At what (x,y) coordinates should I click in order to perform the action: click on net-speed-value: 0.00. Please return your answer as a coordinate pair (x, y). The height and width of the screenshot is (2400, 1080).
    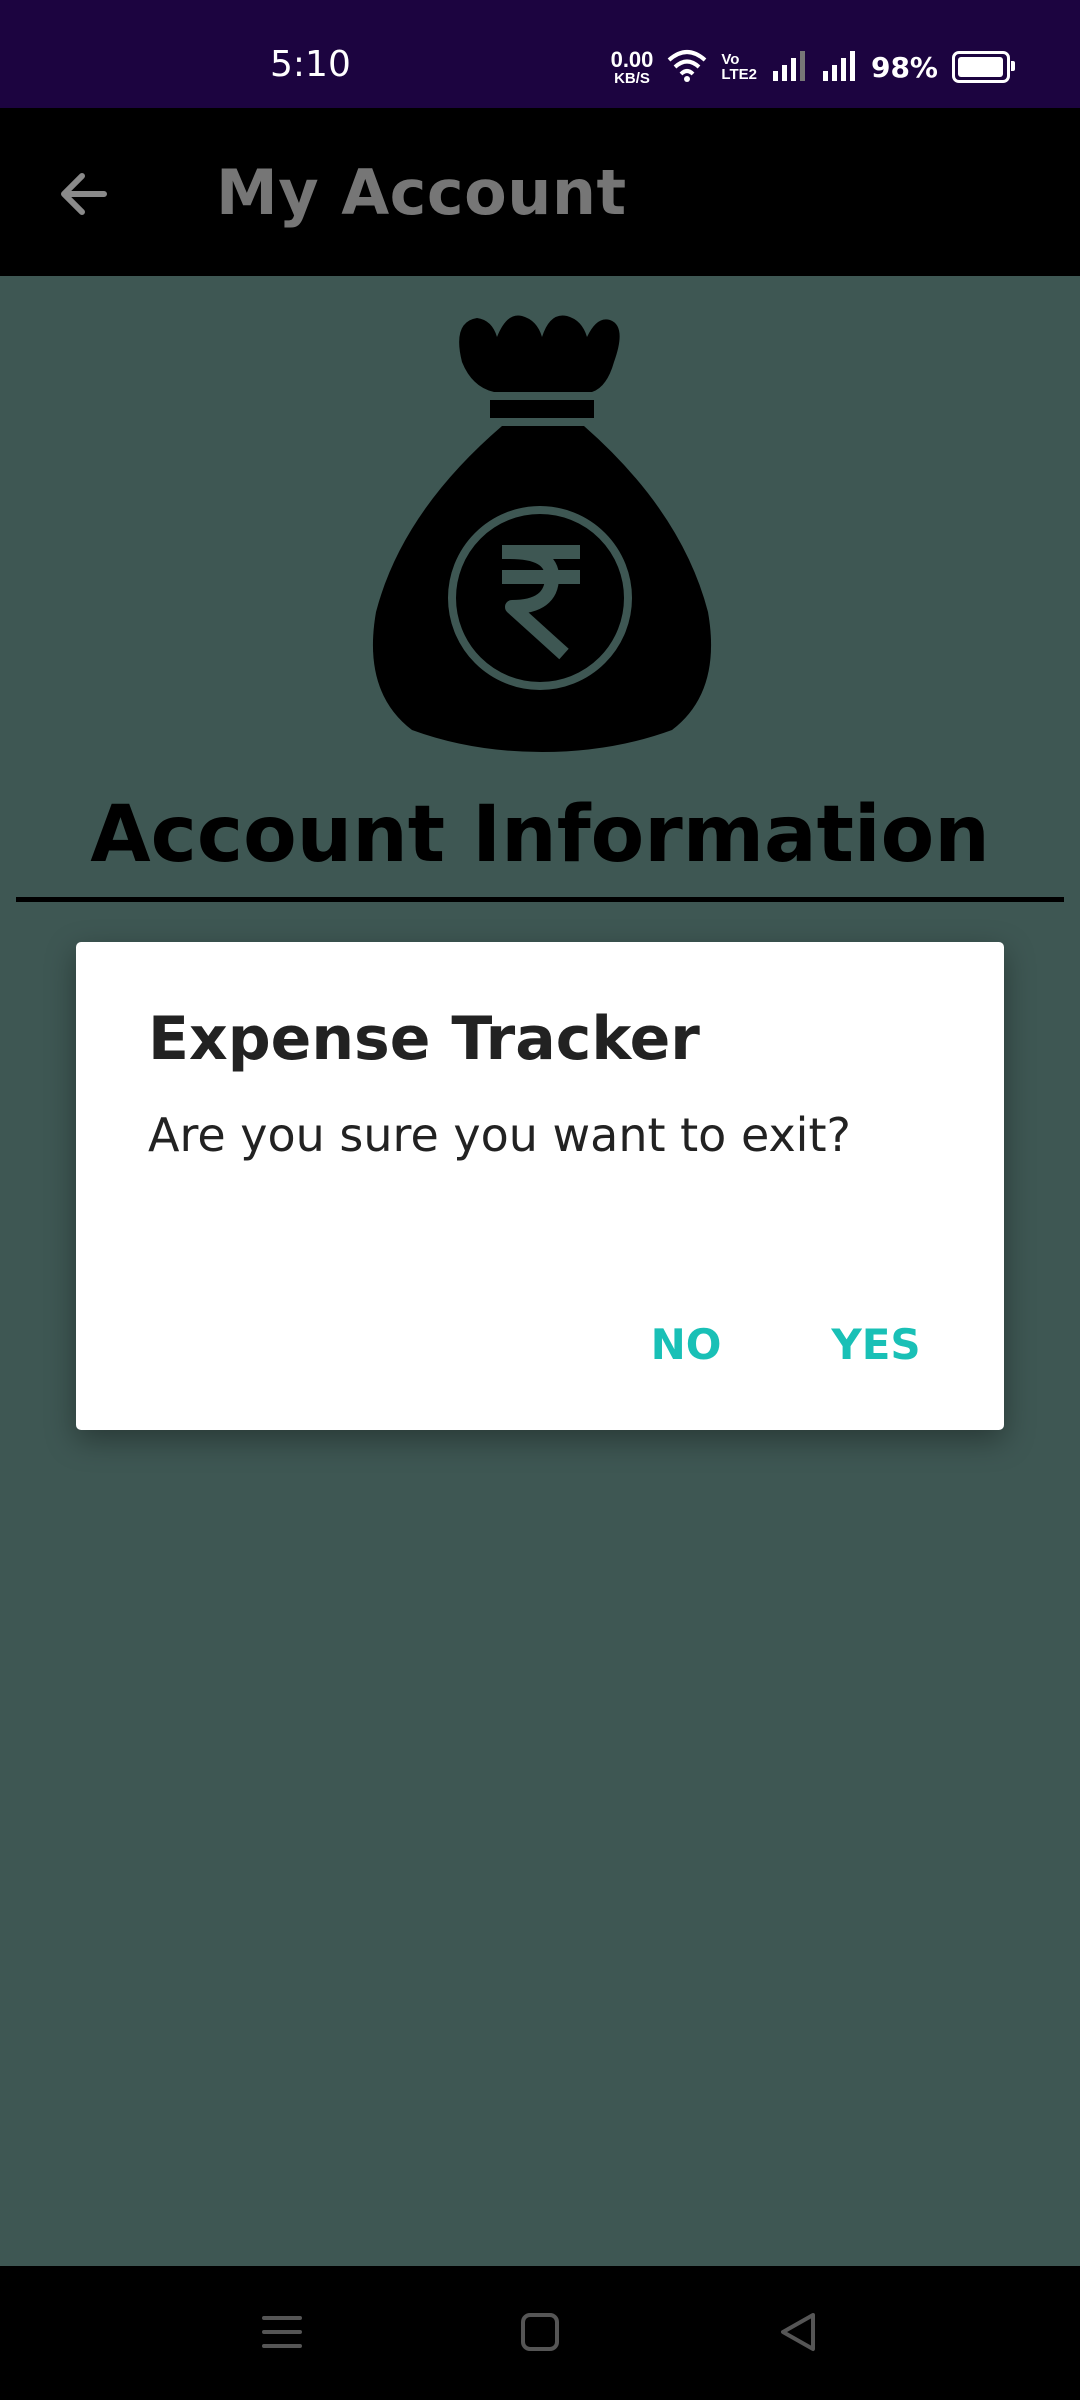
    Looking at the image, I should click on (632, 59).